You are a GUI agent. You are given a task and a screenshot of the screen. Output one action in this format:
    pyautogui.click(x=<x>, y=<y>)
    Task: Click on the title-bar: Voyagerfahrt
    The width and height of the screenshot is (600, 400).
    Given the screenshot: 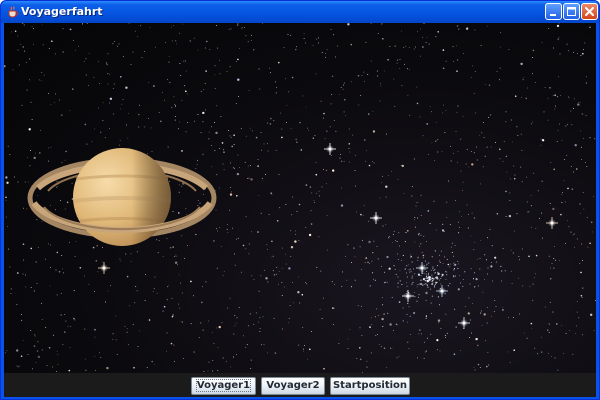 What is the action you would take?
    pyautogui.click(x=300, y=12)
    